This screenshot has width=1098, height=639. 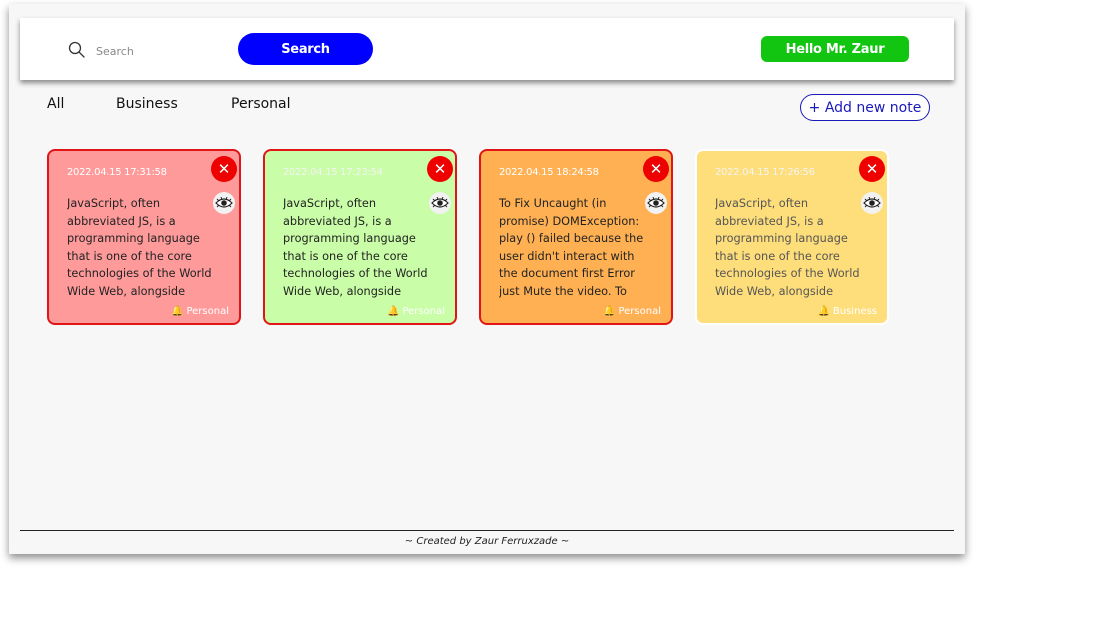 What do you see at coordinates (865, 107) in the screenshot?
I see `add-new-note-button: + Add new note` at bounding box center [865, 107].